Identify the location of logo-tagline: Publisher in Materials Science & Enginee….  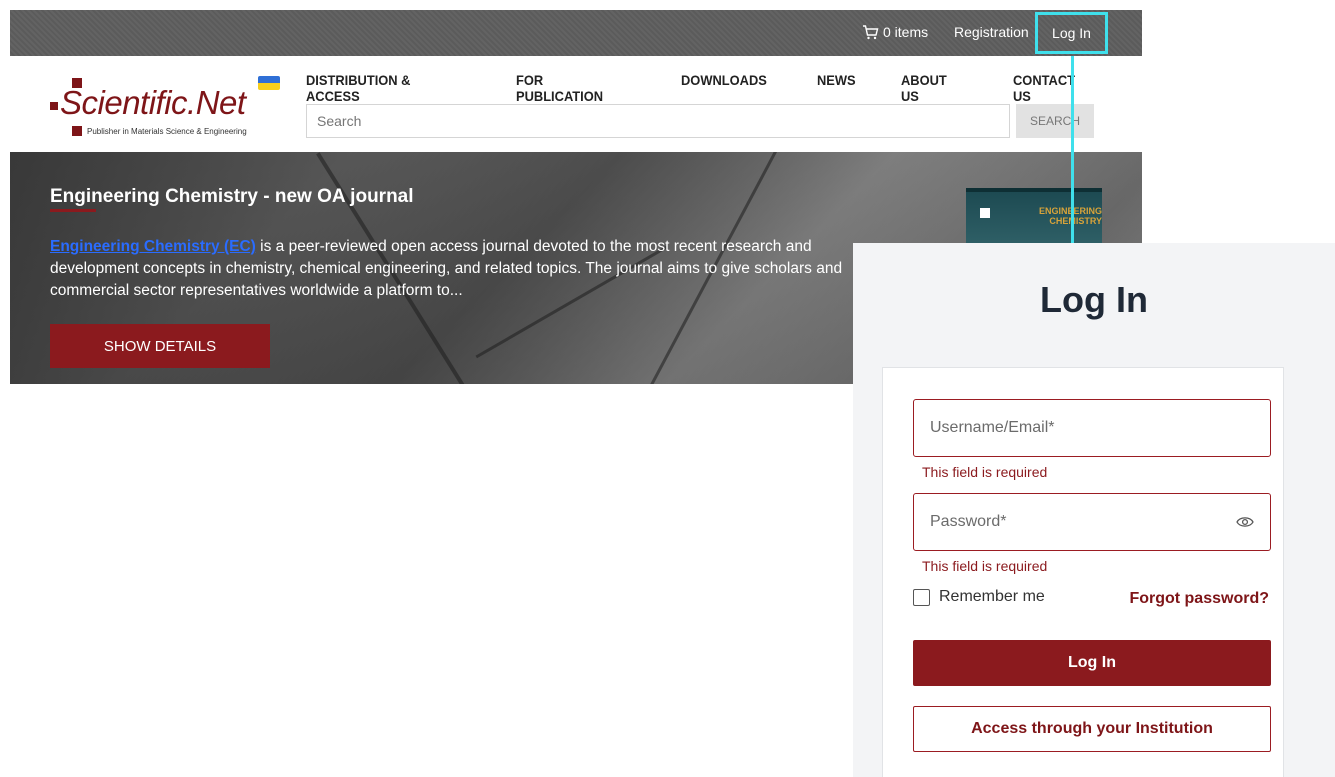
(167, 131).